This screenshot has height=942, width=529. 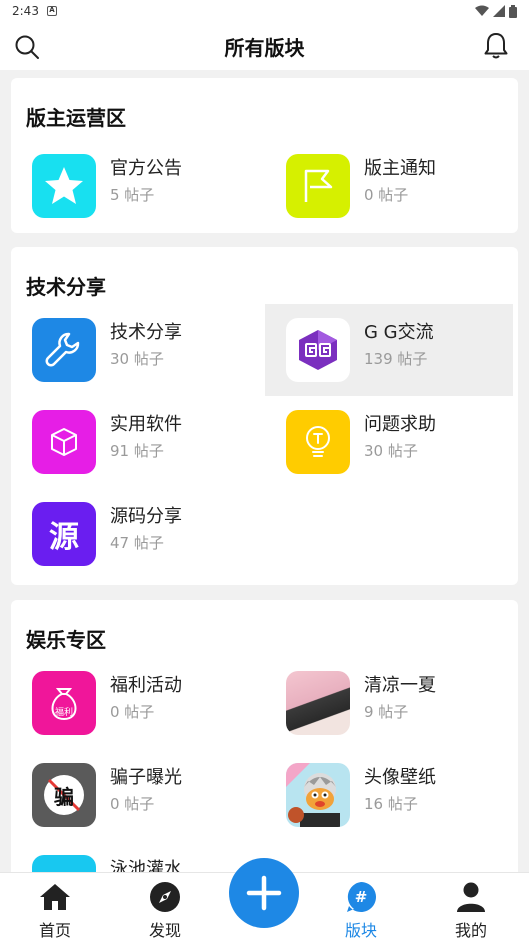 I want to click on flag-icon, so click(x=318, y=186).